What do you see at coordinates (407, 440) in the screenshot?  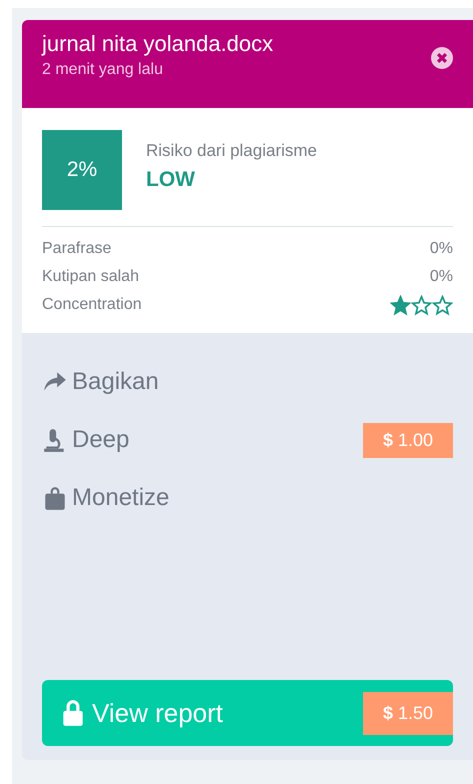 I see `price-tag: $ 1.00` at bounding box center [407, 440].